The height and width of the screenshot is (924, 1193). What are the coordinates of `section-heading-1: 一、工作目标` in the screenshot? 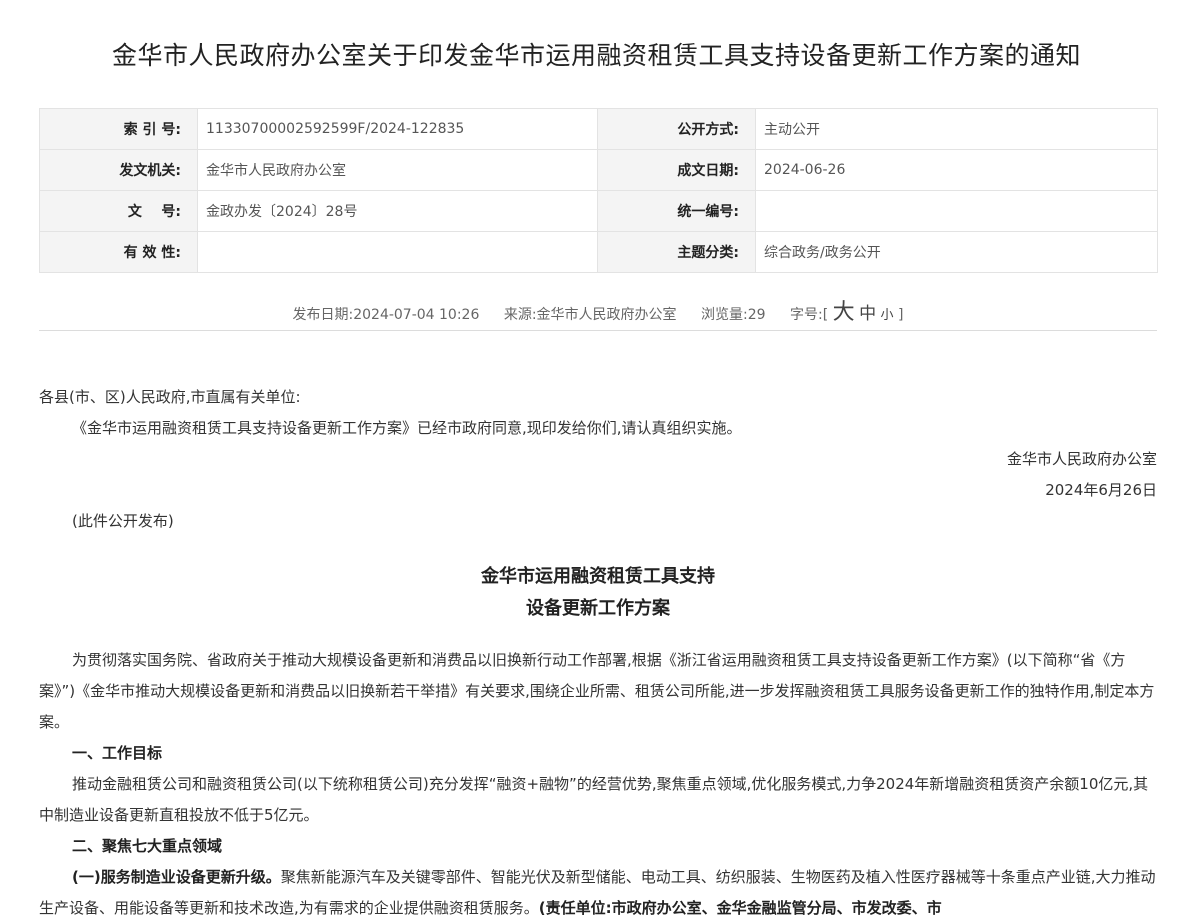 It's located at (117, 753).